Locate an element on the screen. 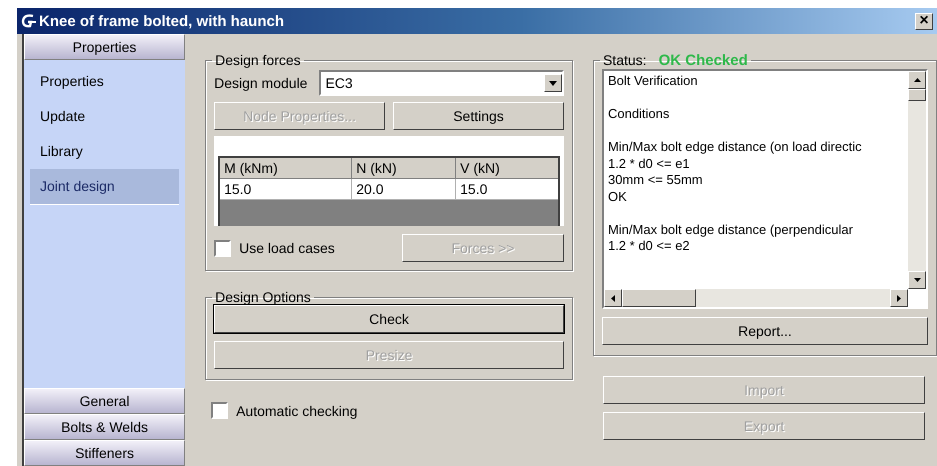 The width and height of the screenshot is (937, 466). close-button: × is located at coordinates (924, 21).